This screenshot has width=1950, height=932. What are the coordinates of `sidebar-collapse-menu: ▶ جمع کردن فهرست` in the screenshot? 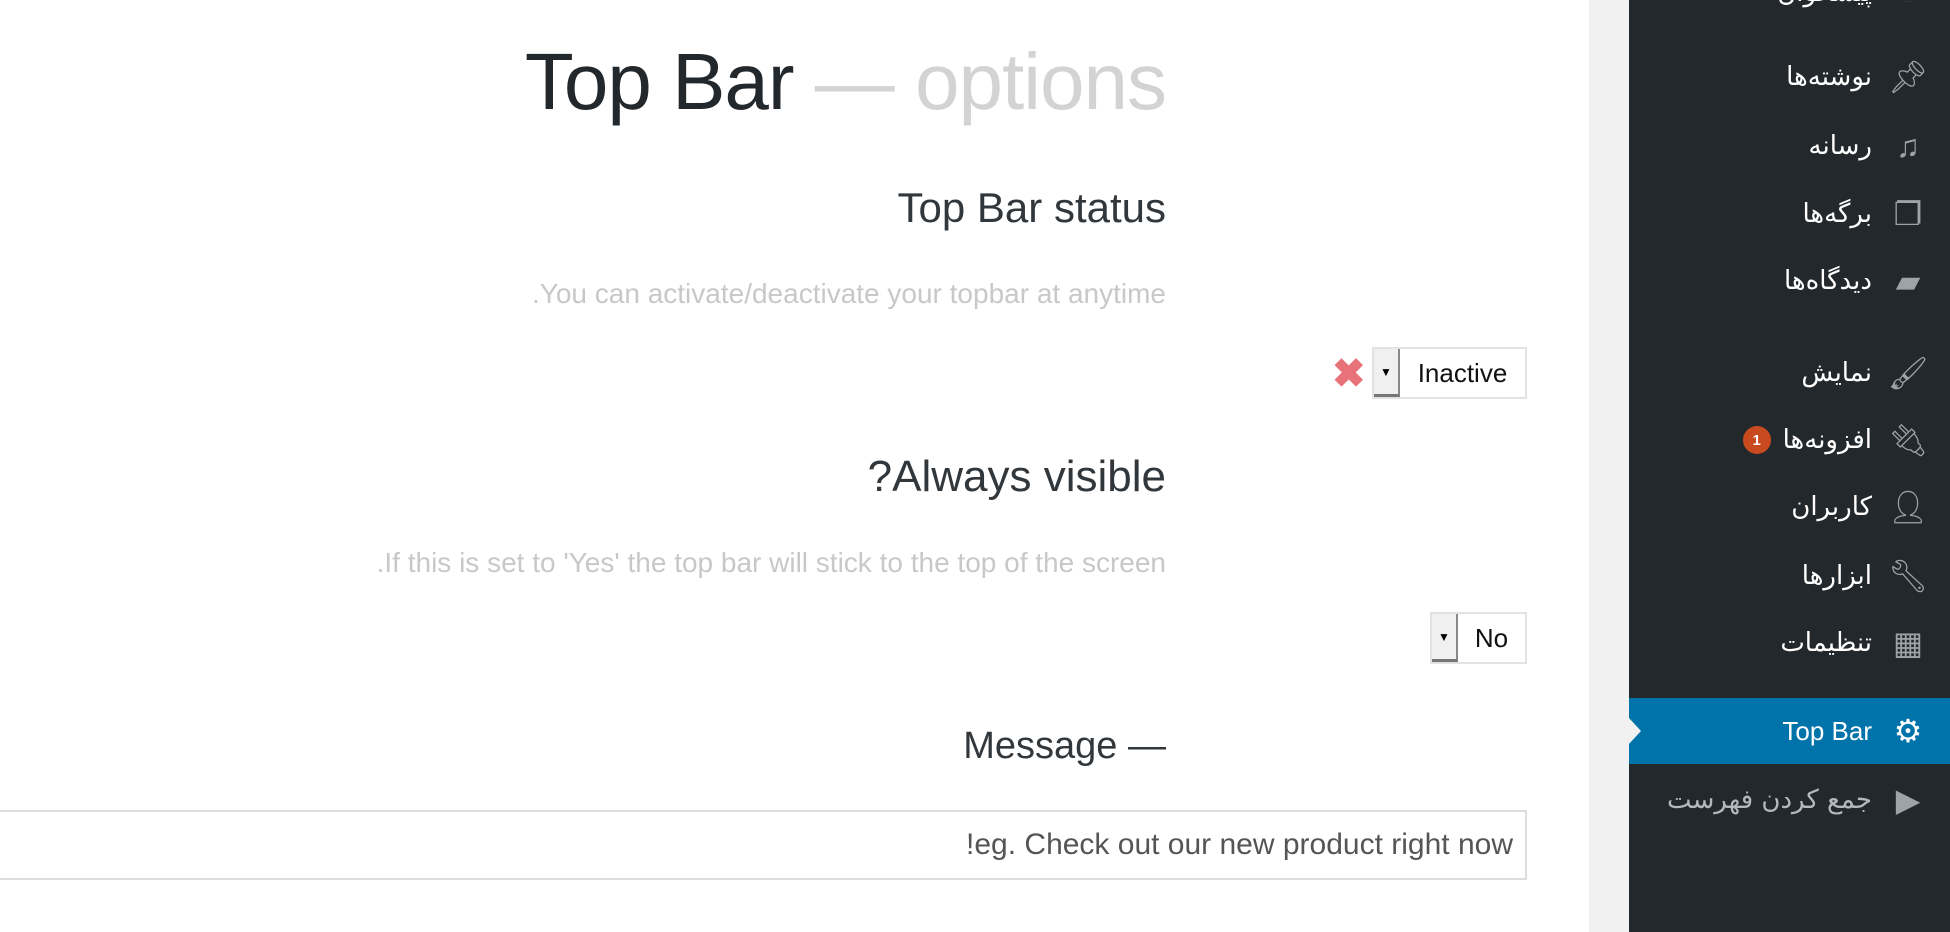 It's located at (1789, 800).